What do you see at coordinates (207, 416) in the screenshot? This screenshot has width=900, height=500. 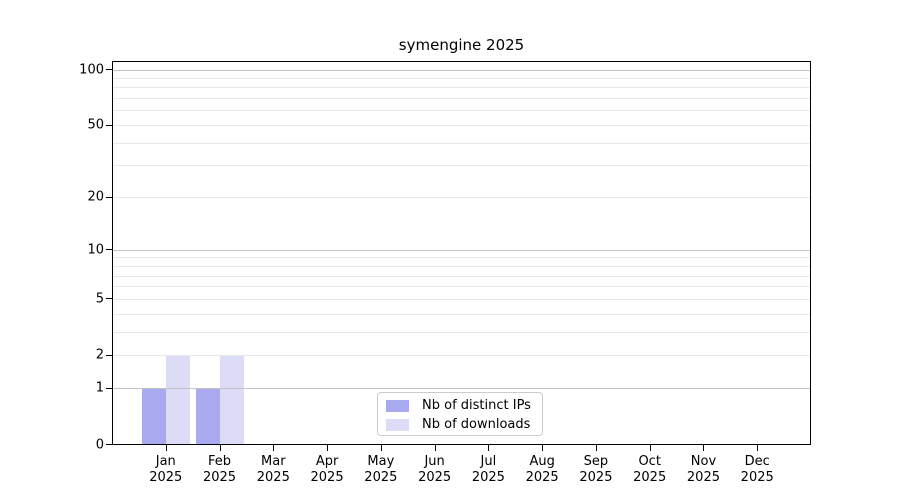 I see `bar-distinct-ips-feb` at bounding box center [207, 416].